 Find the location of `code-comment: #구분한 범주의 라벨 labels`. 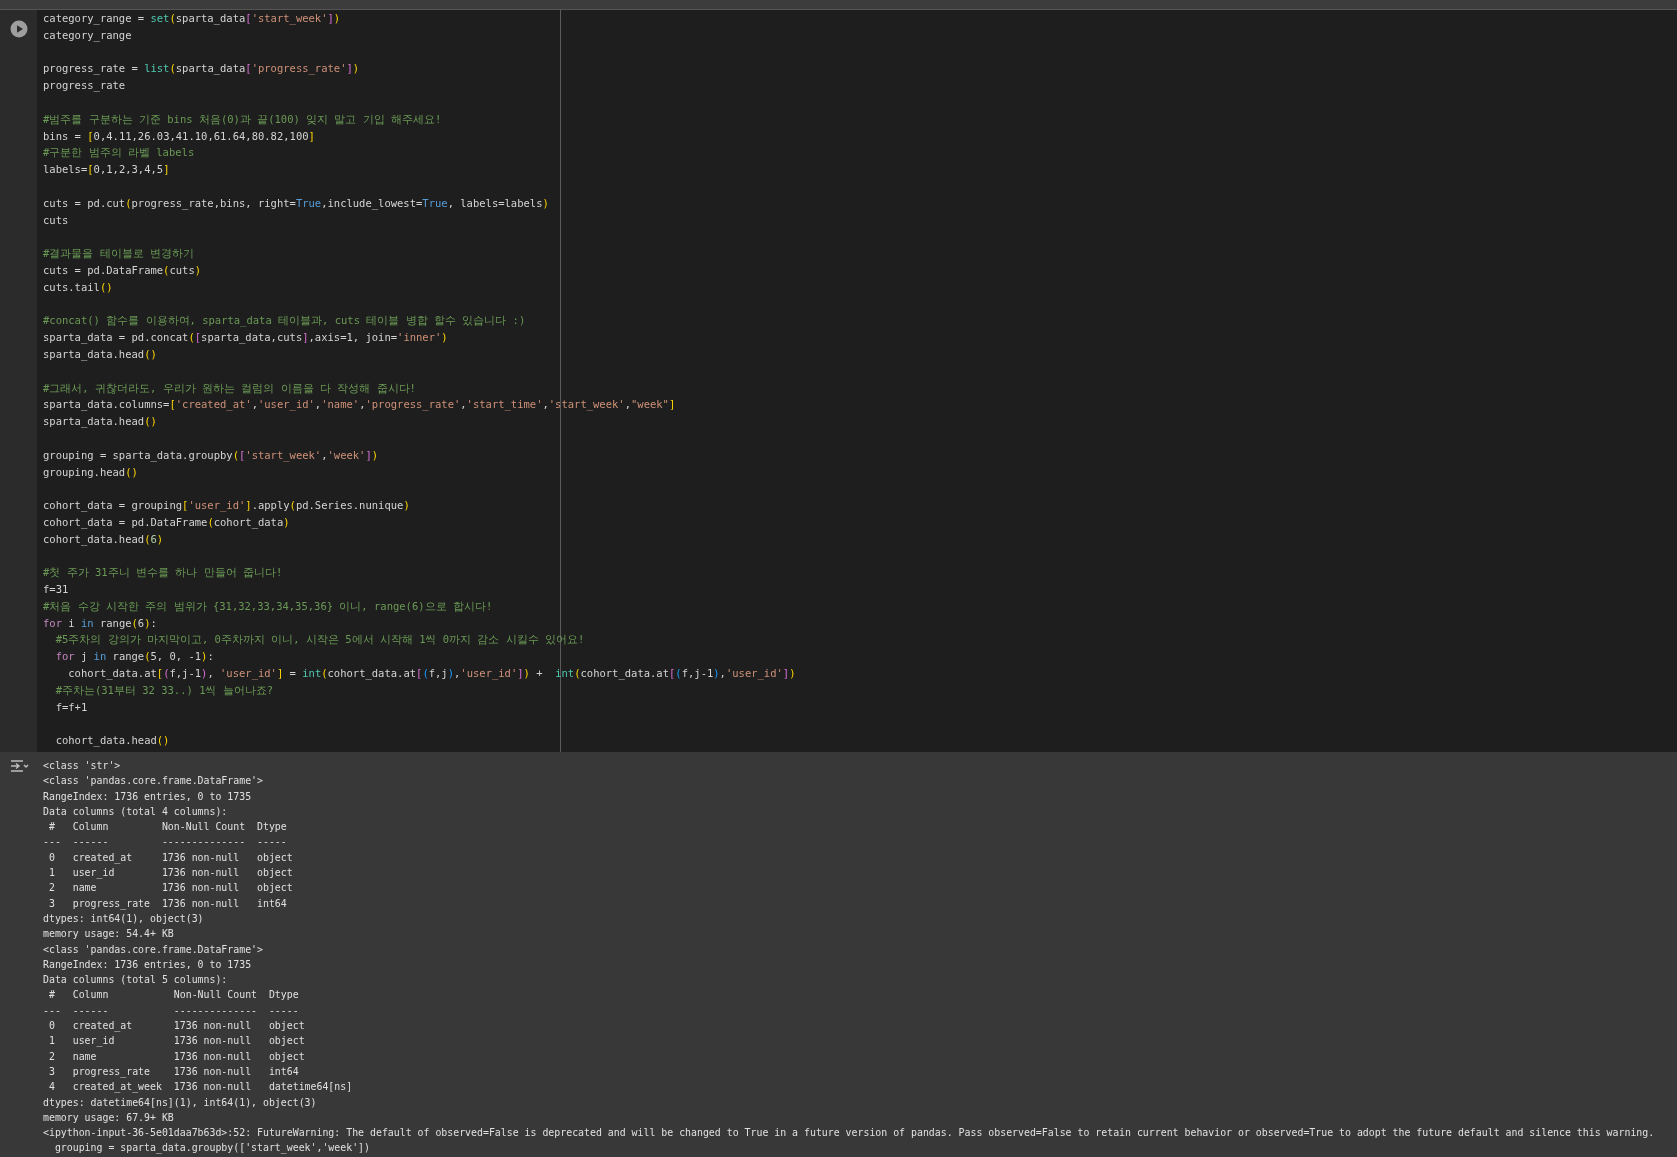

code-comment: #구분한 범주의 라벨 labels is located at coordinates (119, 153).